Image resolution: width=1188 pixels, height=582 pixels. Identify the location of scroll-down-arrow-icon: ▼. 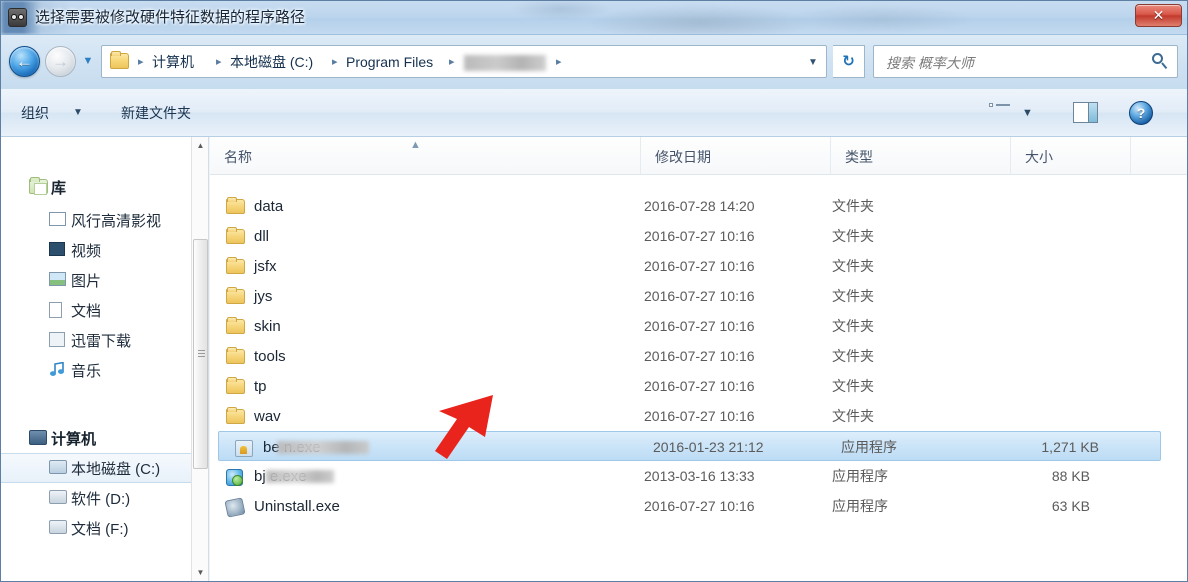
(200, 572).